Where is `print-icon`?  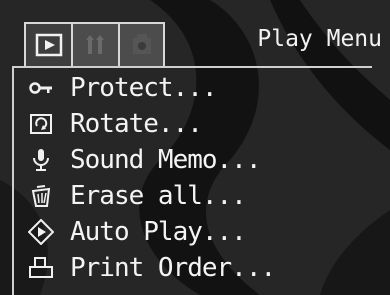 print-icon is located at coordinates (41, 267).